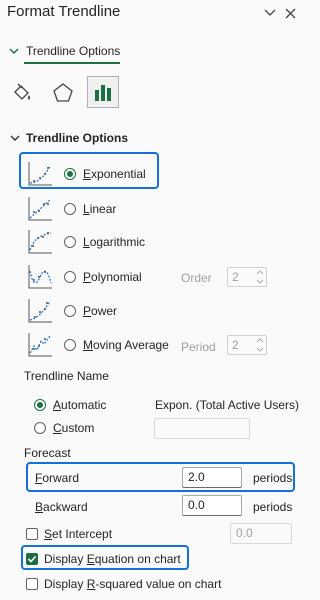  I want to click on power-trend-icon, so click(40, 311).